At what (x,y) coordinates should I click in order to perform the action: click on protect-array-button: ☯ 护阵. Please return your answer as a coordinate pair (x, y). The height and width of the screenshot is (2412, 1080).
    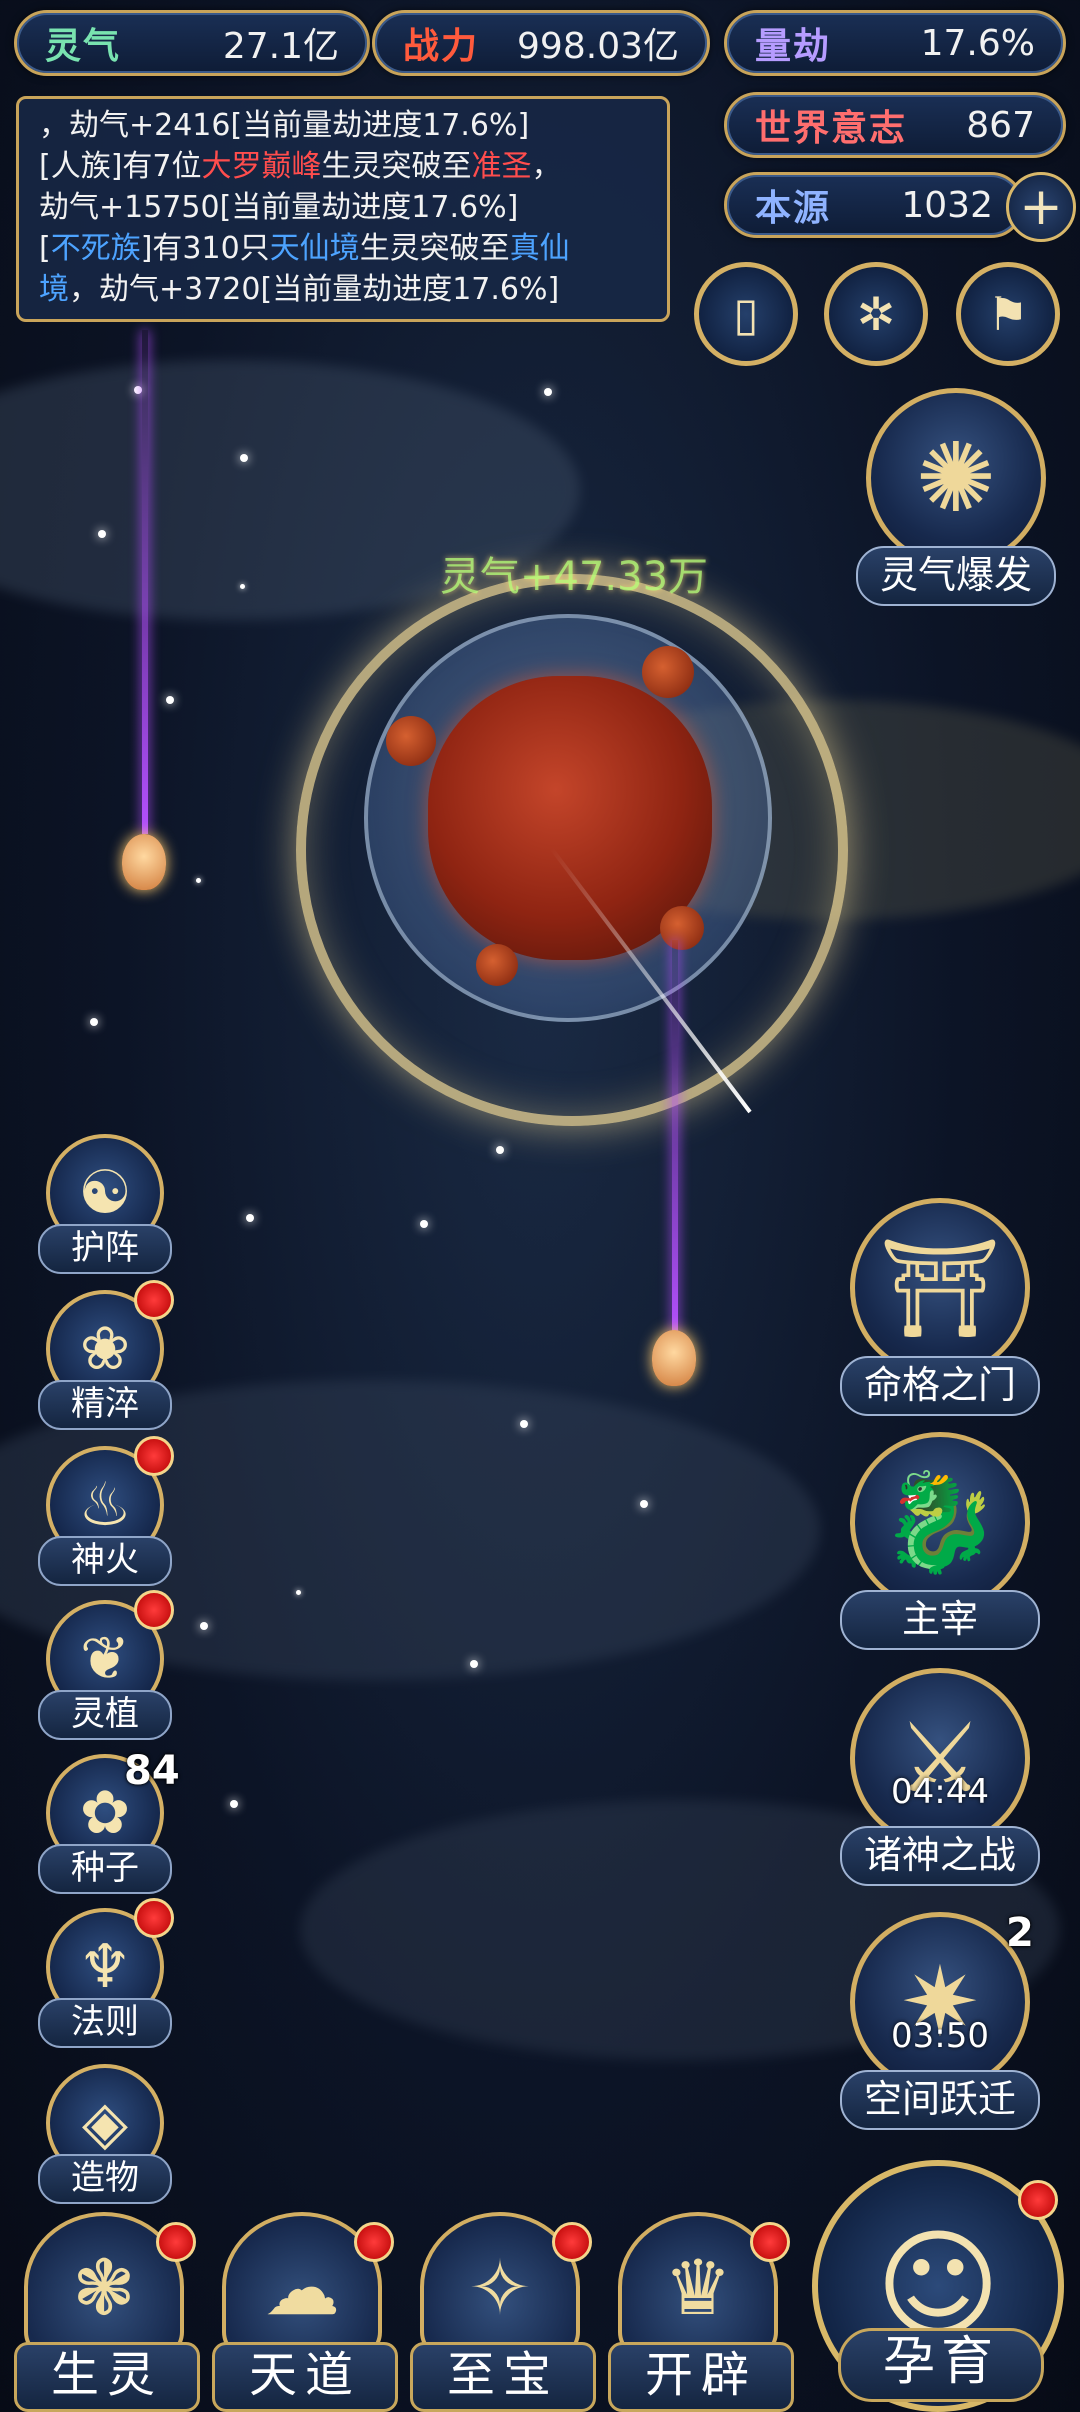
    Looking at the image, I should click on (105, 1204).